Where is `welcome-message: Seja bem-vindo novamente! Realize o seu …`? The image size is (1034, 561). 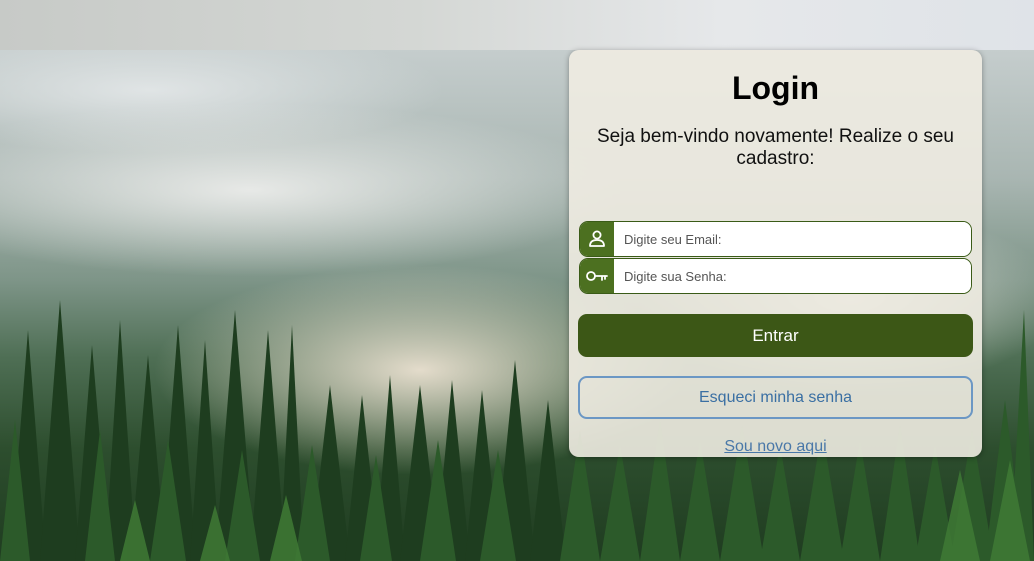 welcome-message: Seja bem-vindo novamente! Realize o seu … is located at coordinates (775, 147).